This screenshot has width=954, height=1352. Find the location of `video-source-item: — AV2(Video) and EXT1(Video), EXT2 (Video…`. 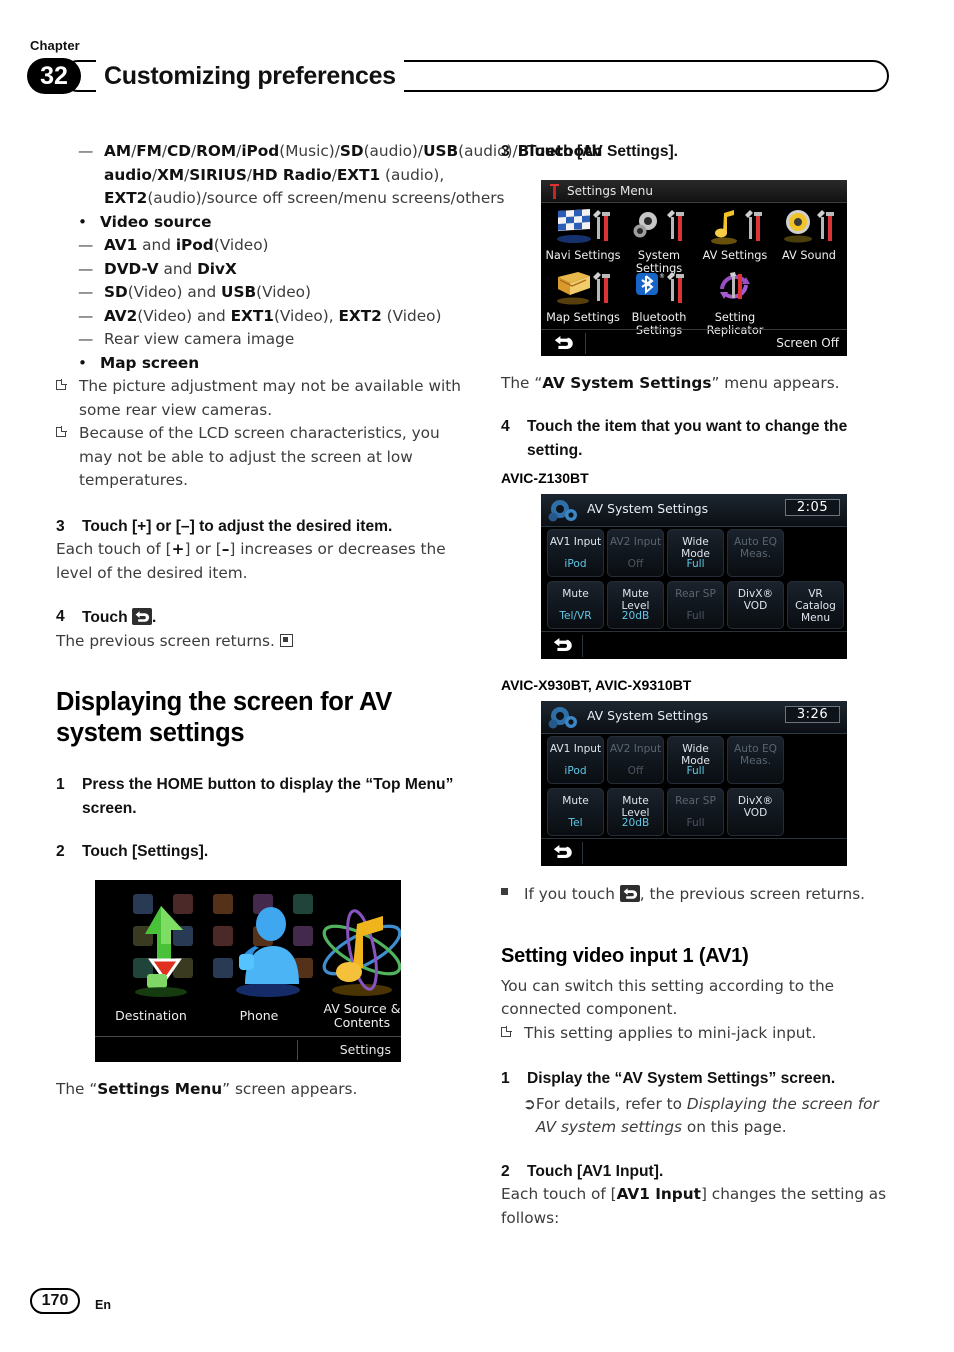

video-source-item: — AV2(Video) and EXT1(Video), EXT2 (Video… is located at coordinates (274, 317).